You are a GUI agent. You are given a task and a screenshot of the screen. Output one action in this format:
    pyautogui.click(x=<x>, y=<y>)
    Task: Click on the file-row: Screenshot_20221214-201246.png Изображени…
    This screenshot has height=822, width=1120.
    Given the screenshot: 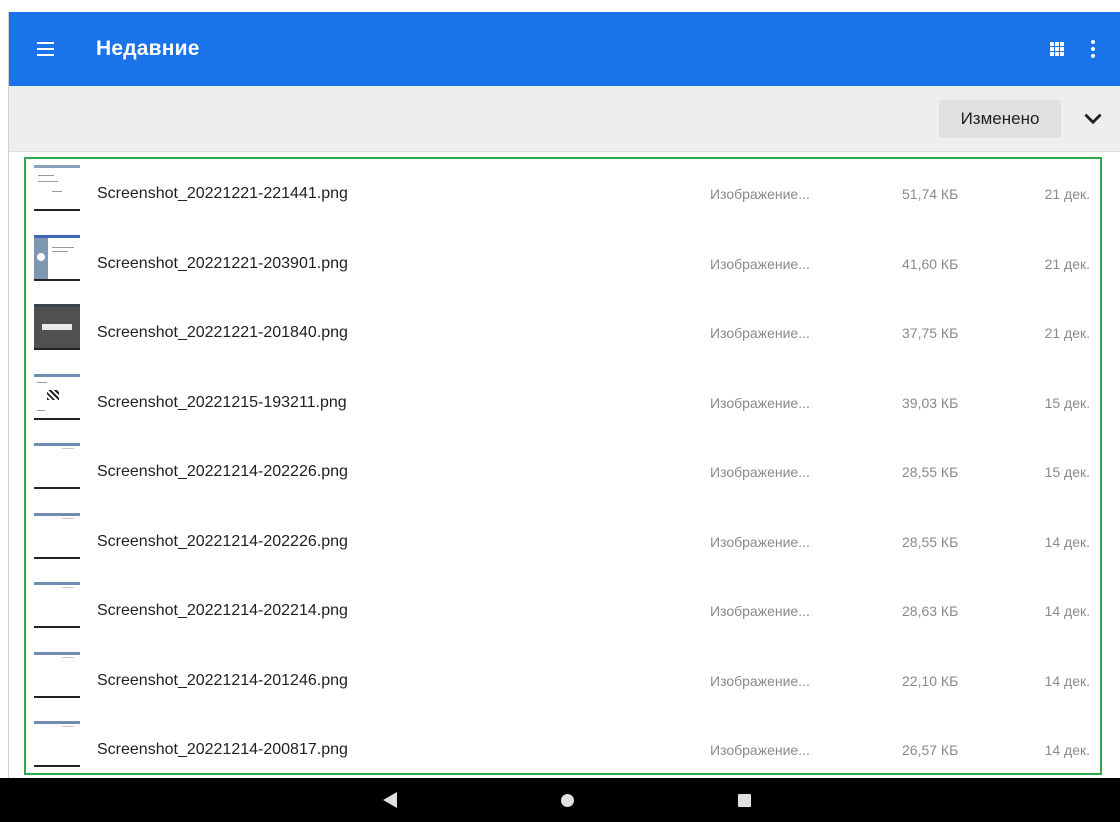 What is the action you would take?
    pyautogui.click(x=563, y=680)
    